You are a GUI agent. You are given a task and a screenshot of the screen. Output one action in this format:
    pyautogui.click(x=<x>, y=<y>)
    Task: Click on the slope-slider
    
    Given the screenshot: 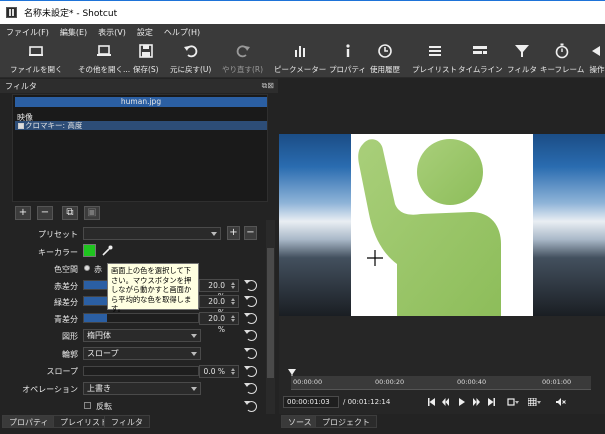 What is the action you would take?
    pyautogui.click(x=141, y=371)
    